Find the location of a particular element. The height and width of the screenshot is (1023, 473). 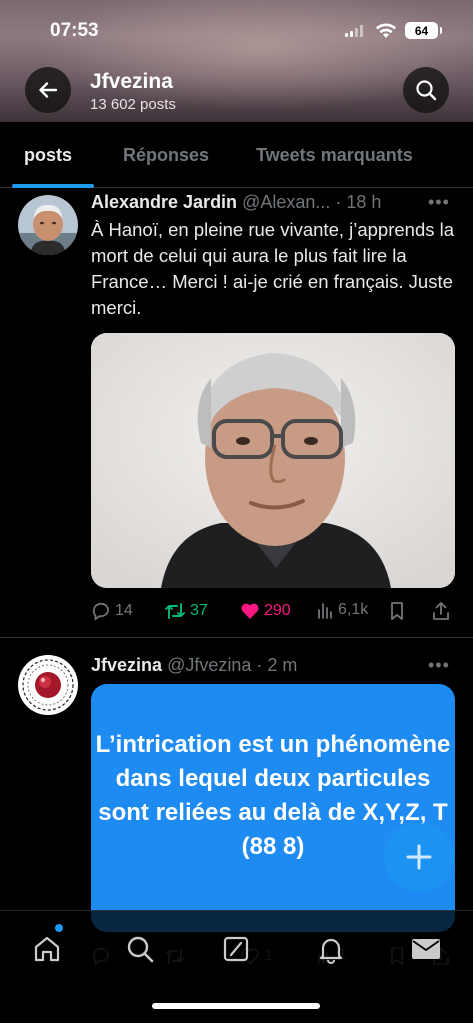

home-icon is located at coordinates (47, 949).